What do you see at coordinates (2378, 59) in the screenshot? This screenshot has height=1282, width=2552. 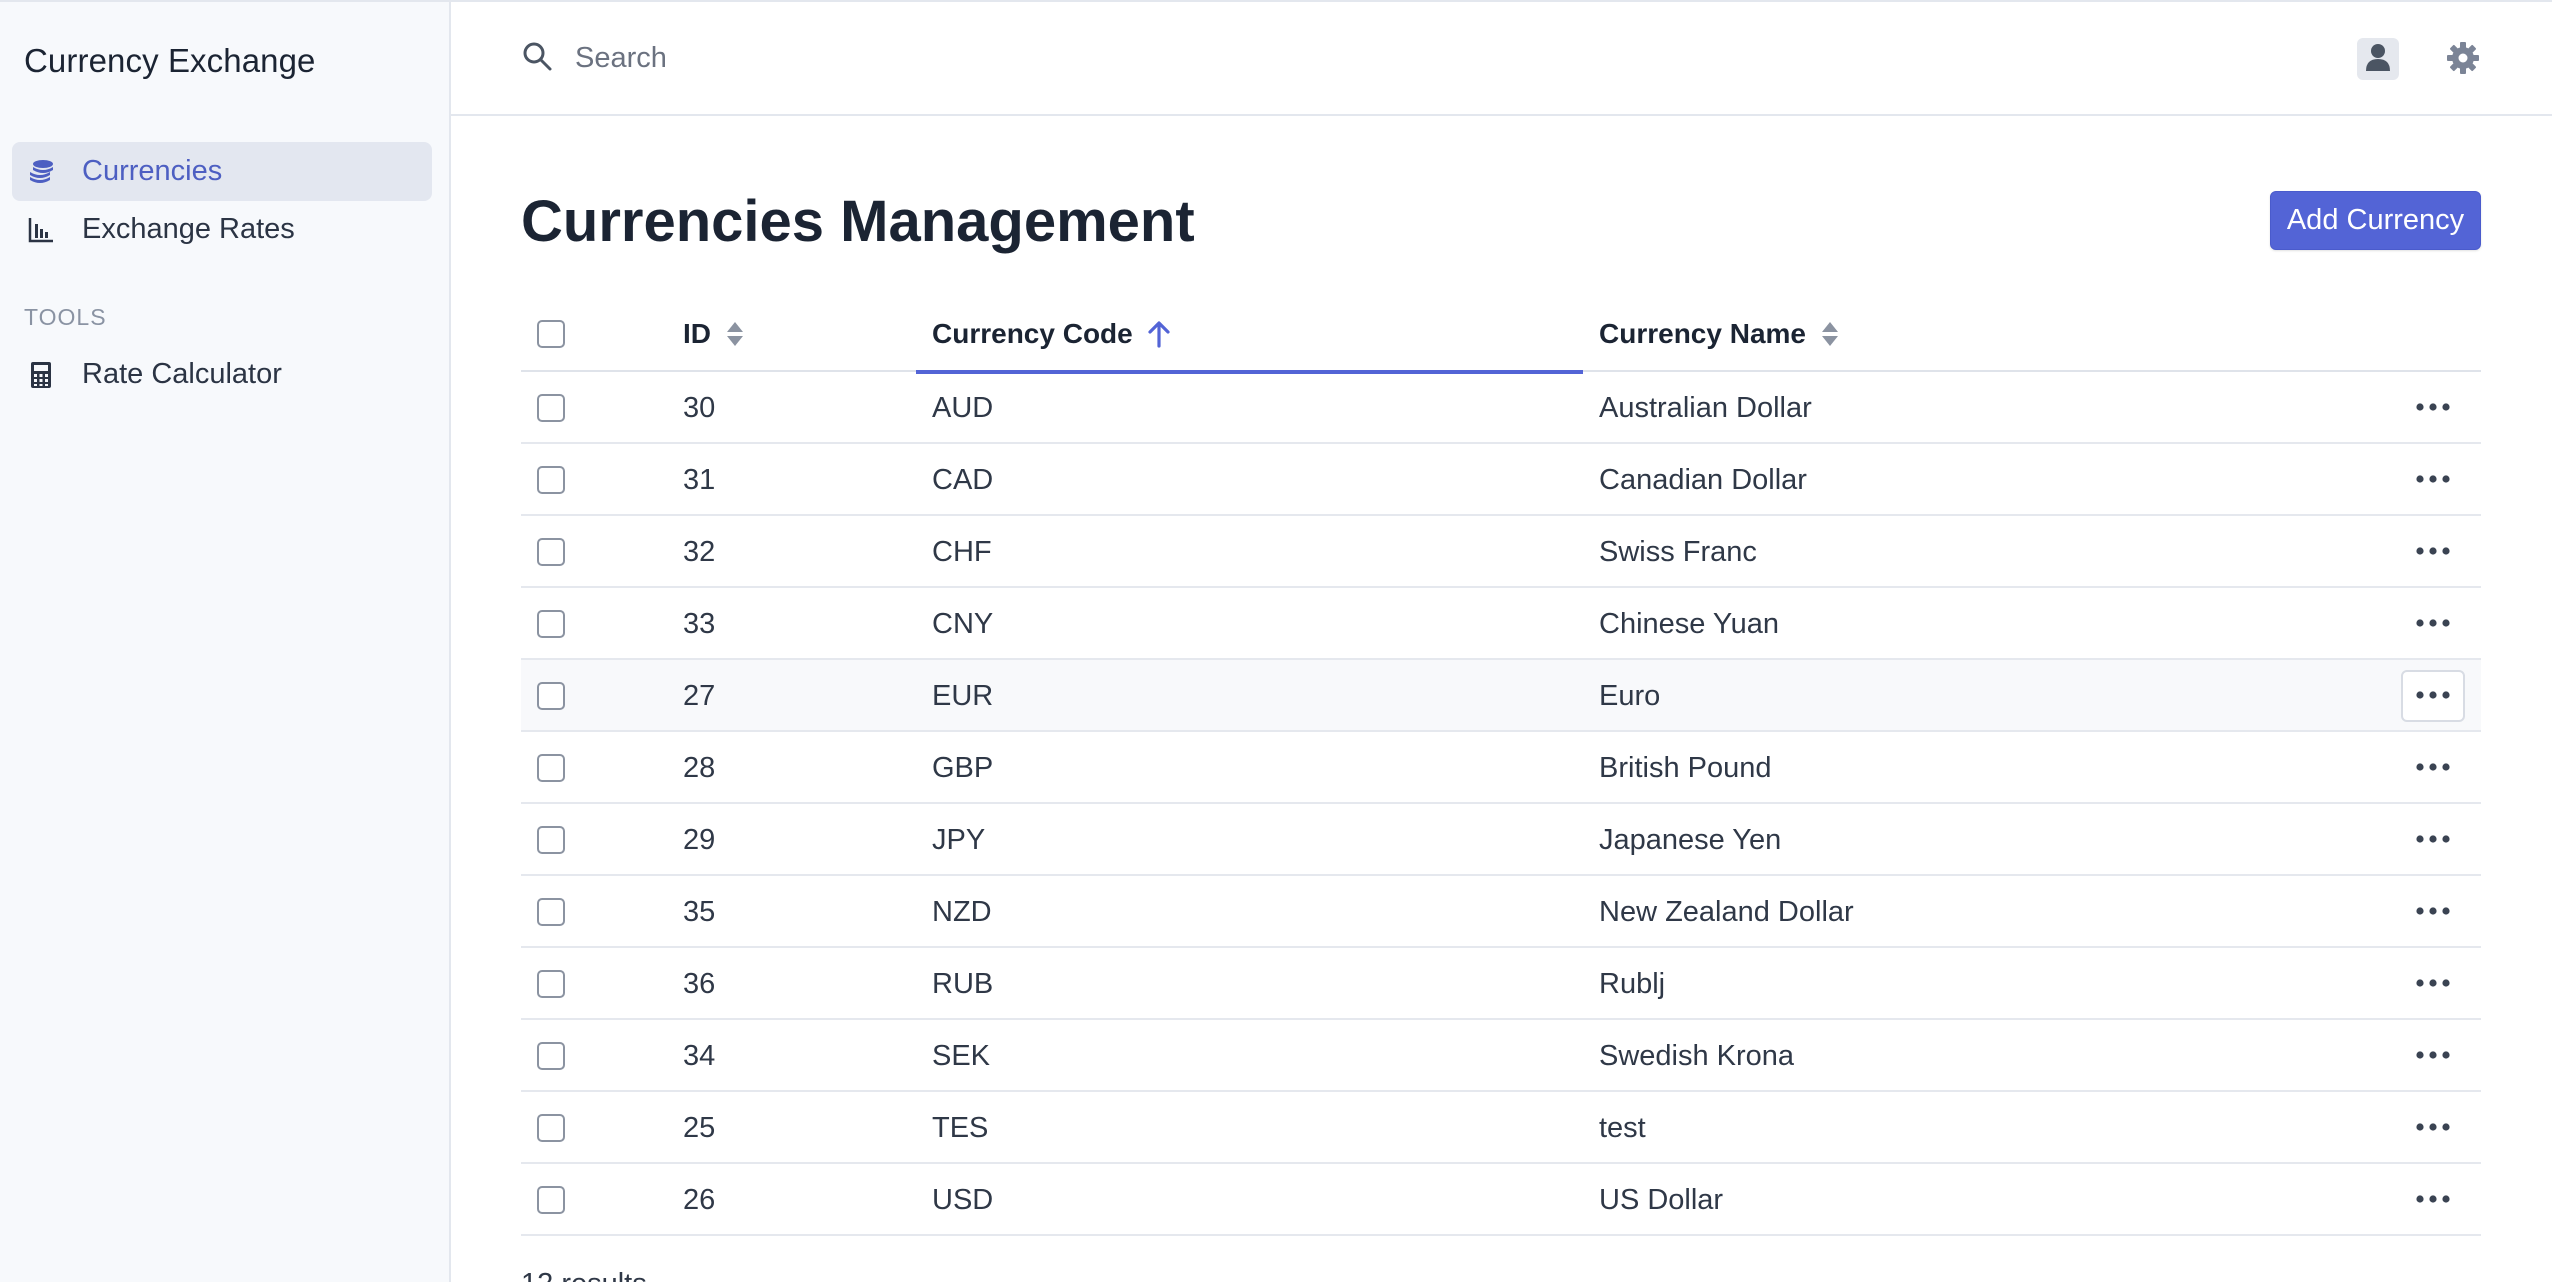 I see `user-button` at bounding box center [2378, 59].